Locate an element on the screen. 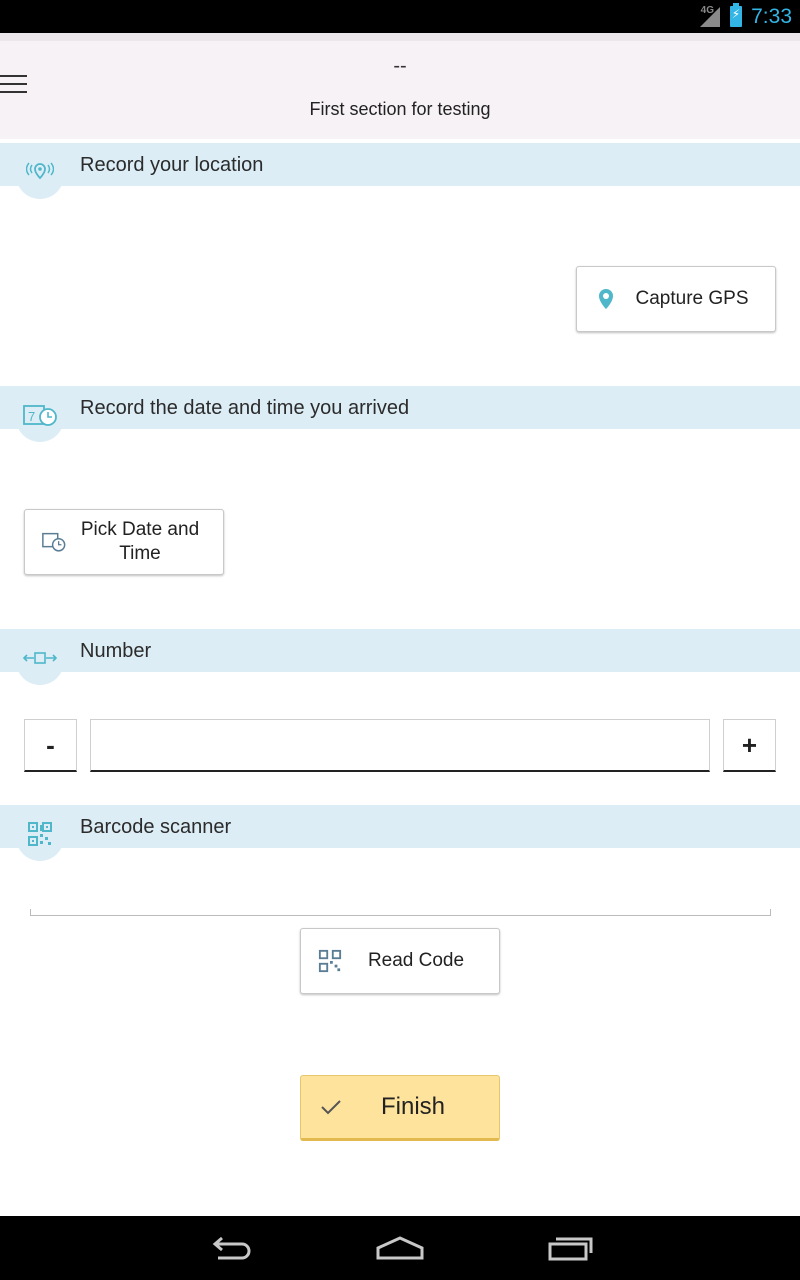 This screenshot has width=800, height=1280. finish-button: Finish is located at coordinates (400, 1108).